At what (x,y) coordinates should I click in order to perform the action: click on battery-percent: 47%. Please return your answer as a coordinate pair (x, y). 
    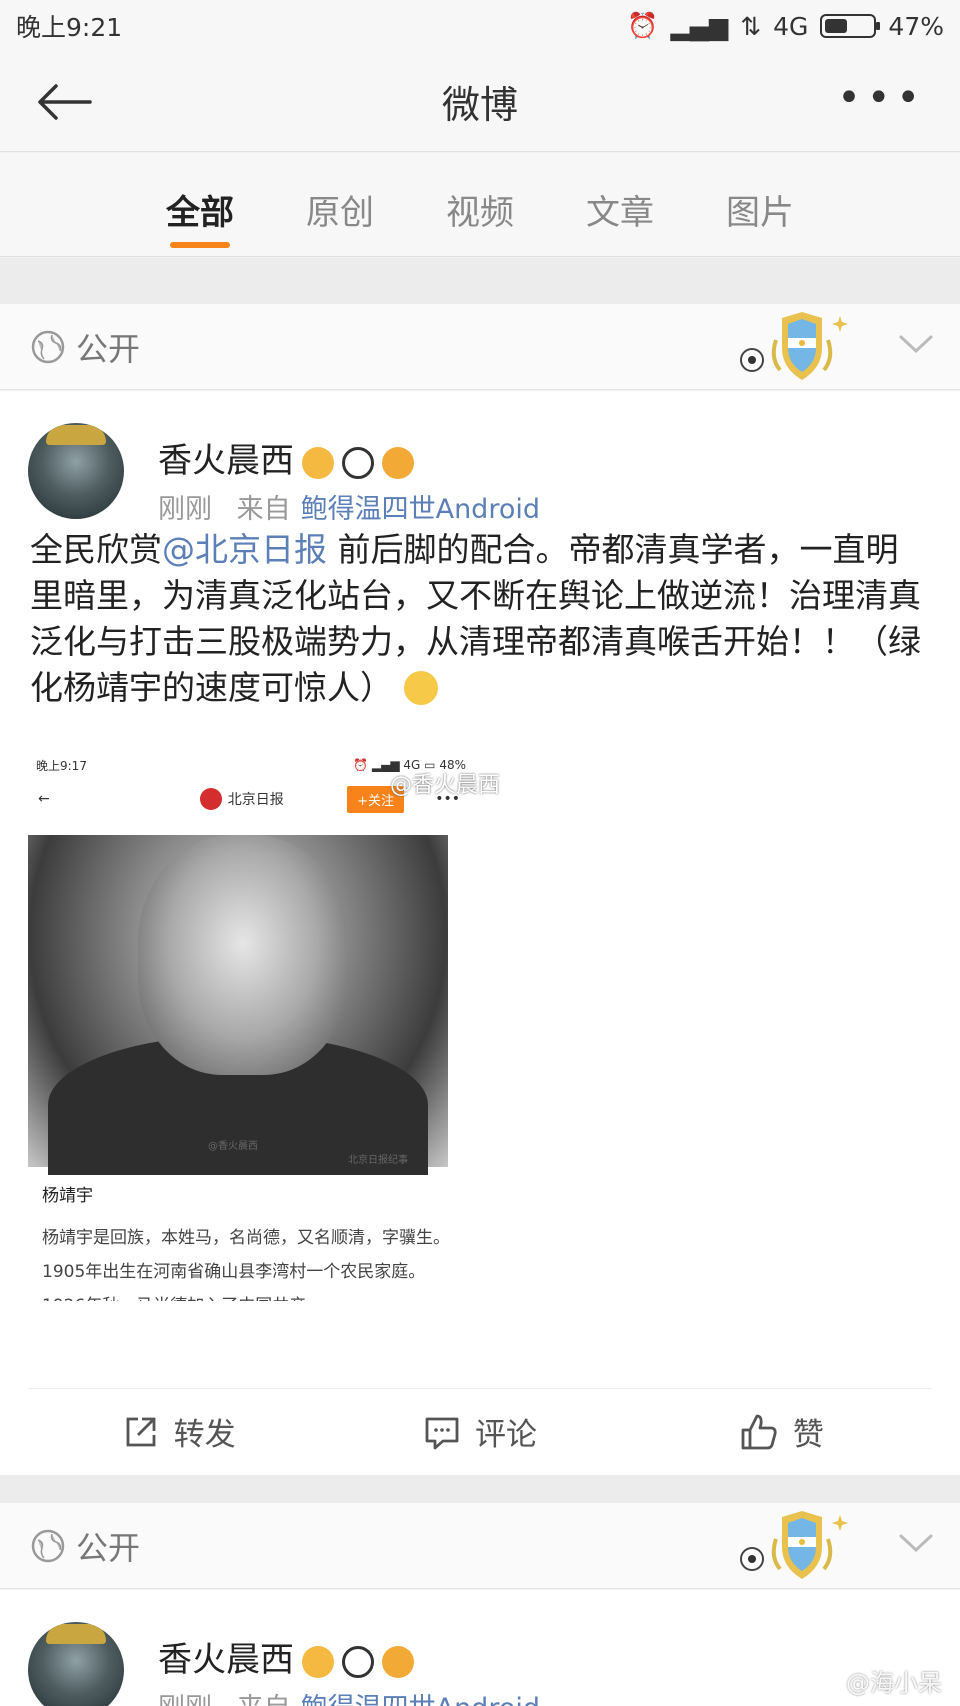
    Looking at the image, I should click on (916, 26).